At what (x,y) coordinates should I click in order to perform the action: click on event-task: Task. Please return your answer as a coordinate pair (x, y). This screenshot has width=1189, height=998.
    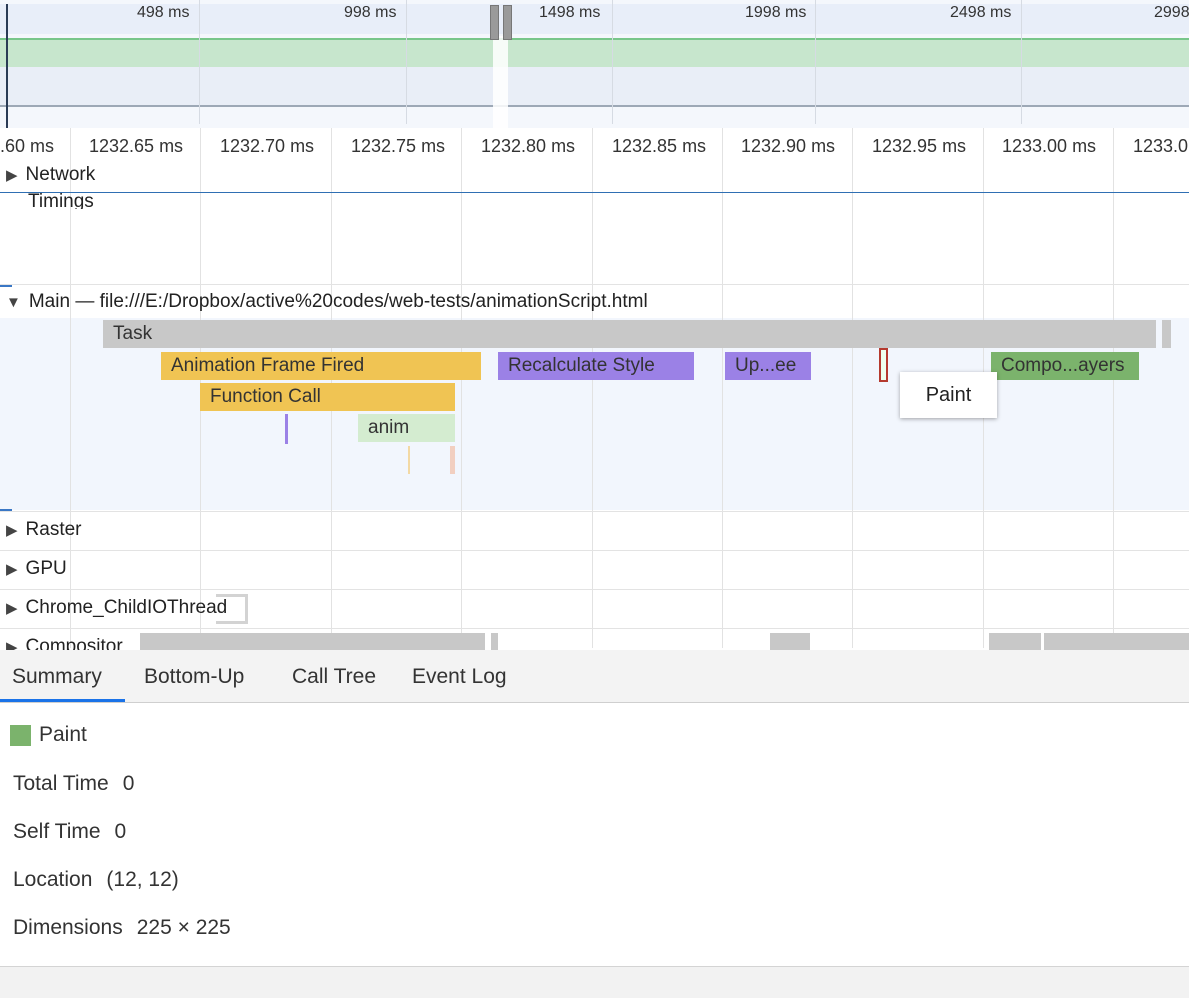
    Looking at the image, I should click on (629, 334).